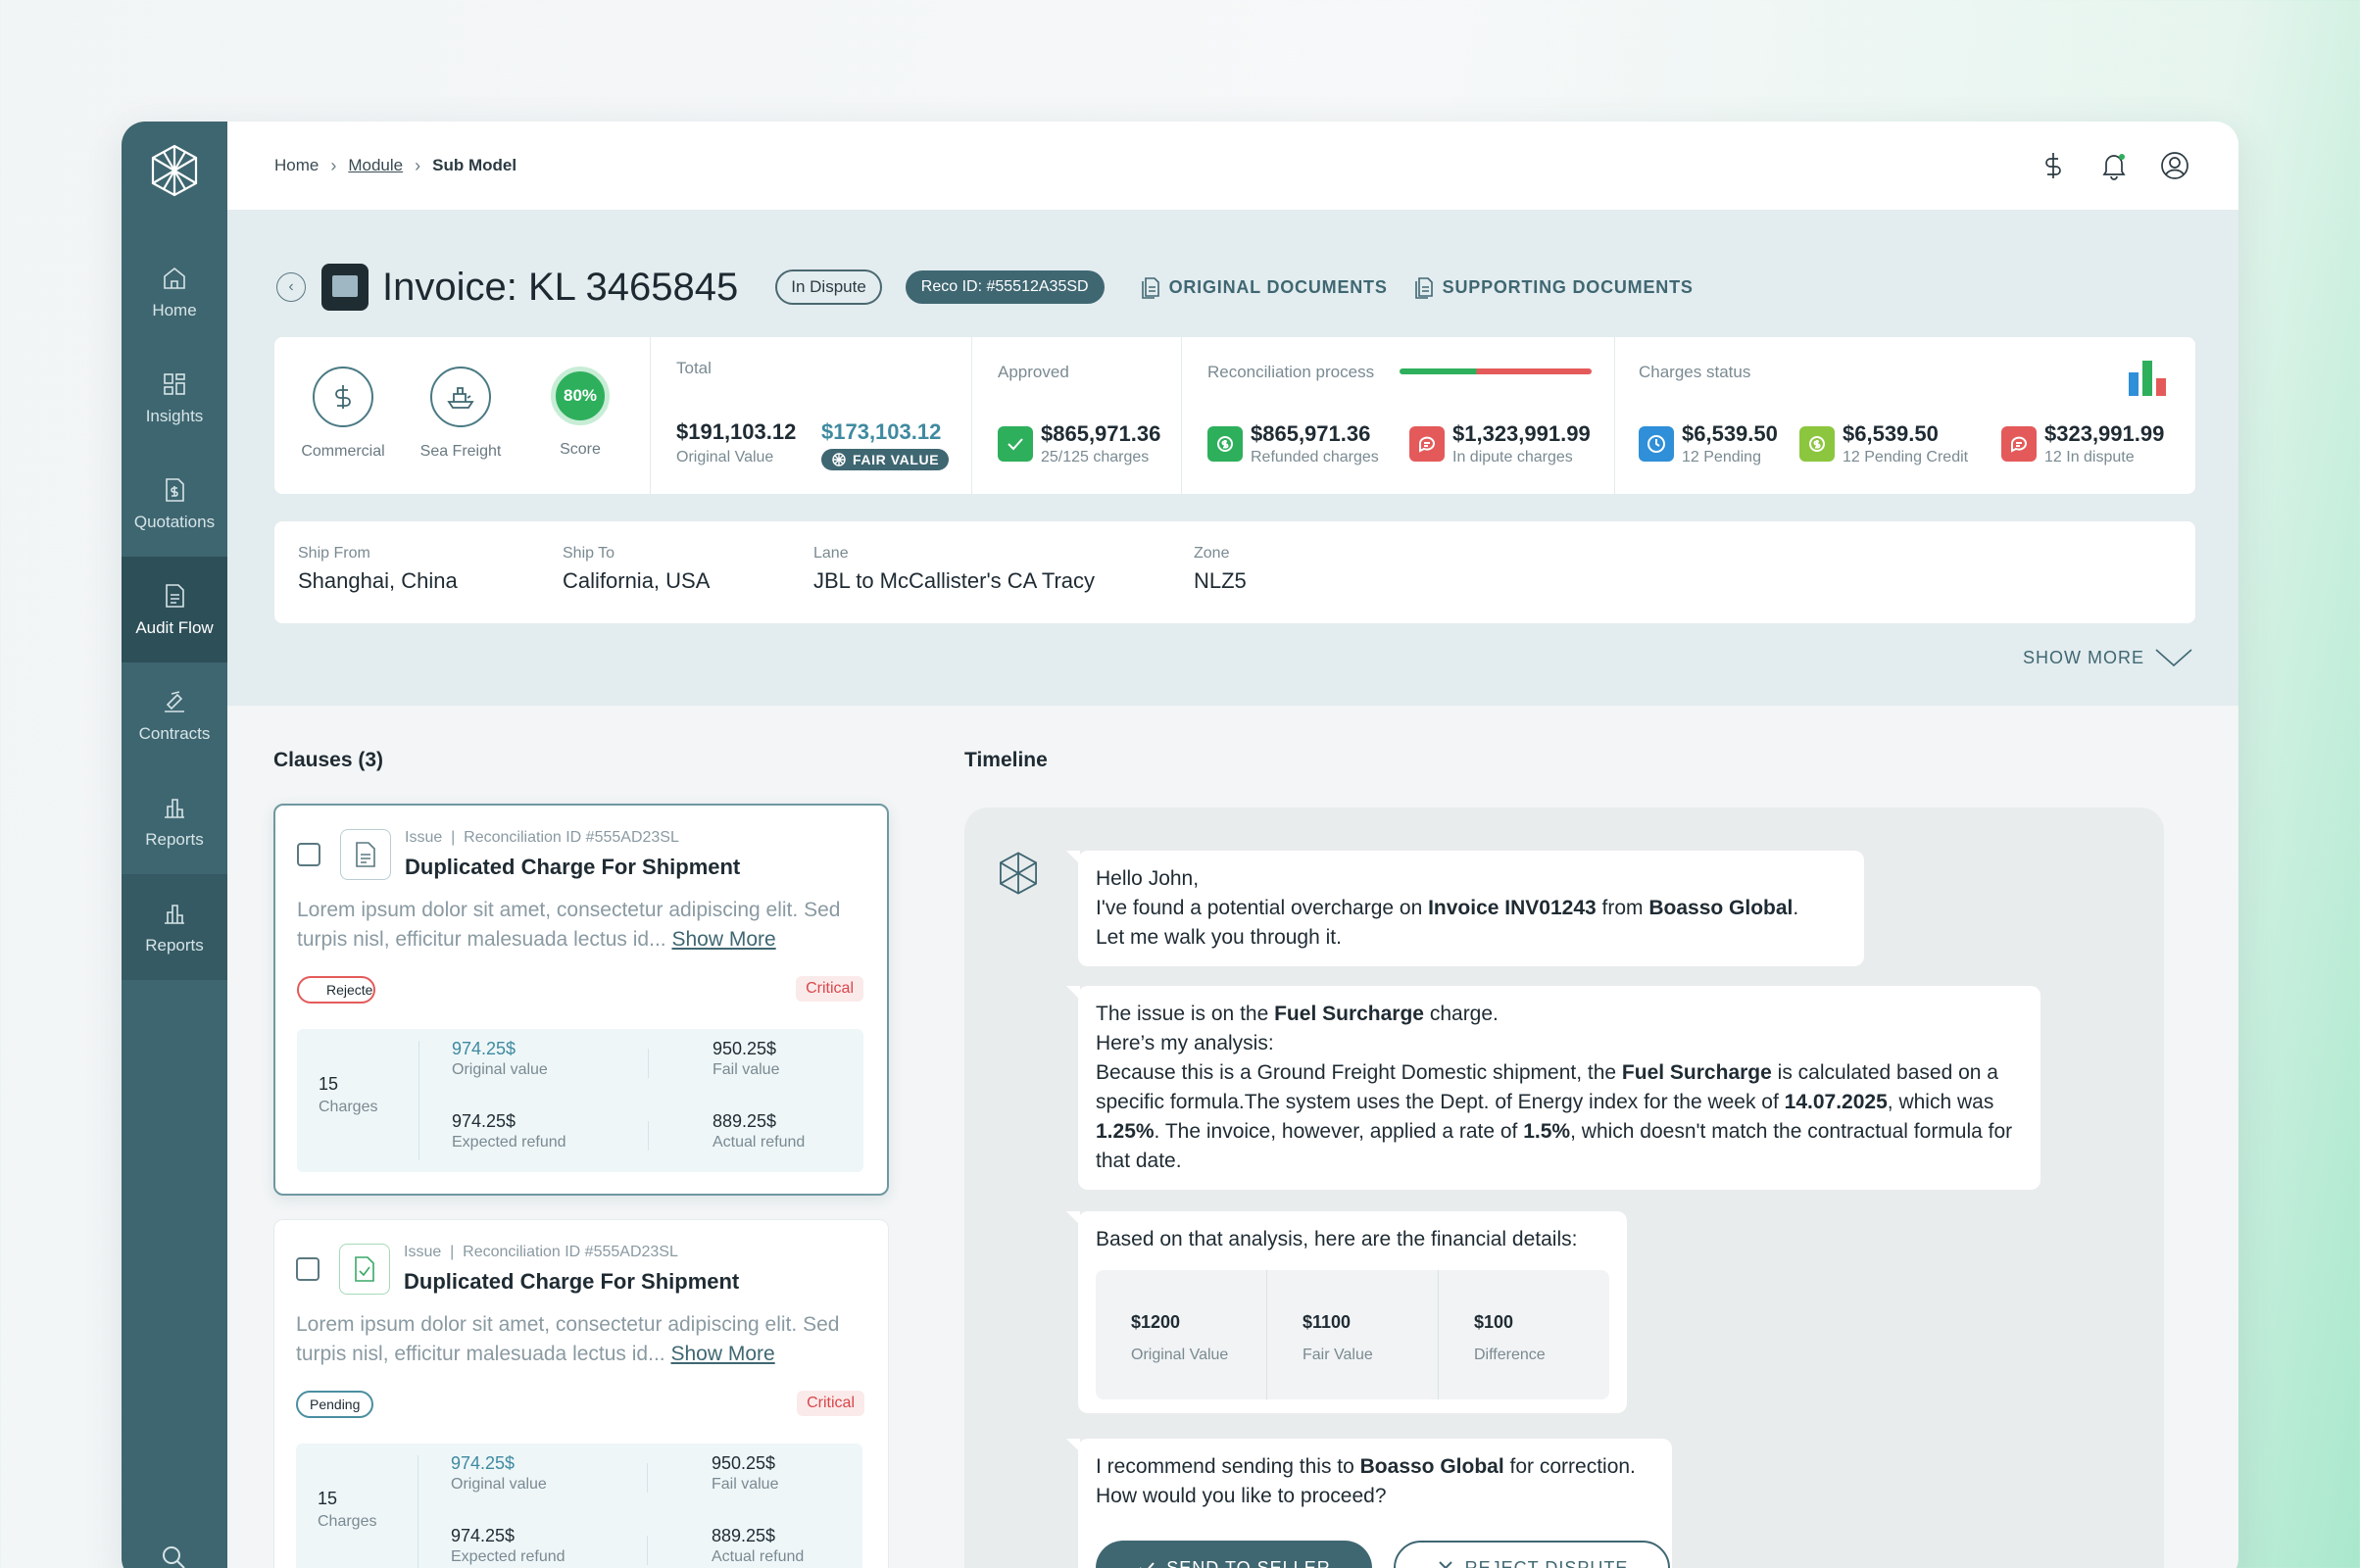  What do you see at coordinates (1327, 1322) in the screenshot?
I see `financial-value: $1100` at bounding box center [1327, 1322].